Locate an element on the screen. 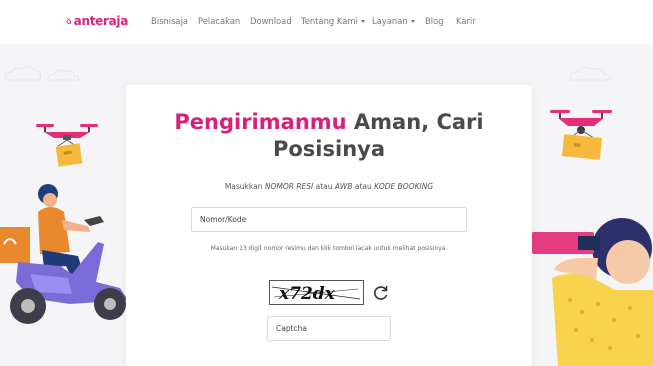 Image resolution: width=653 pixels, height=366 pixels. brand-name: anteraja is located at coordinates (101, 21).